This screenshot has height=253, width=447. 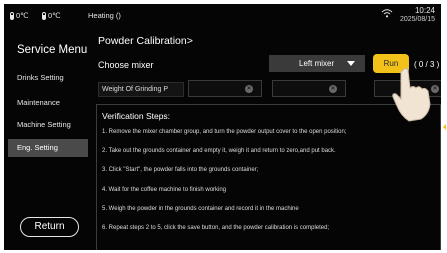 I want to click on temperature-1-value: 0℃, so click(x=22, y=15).